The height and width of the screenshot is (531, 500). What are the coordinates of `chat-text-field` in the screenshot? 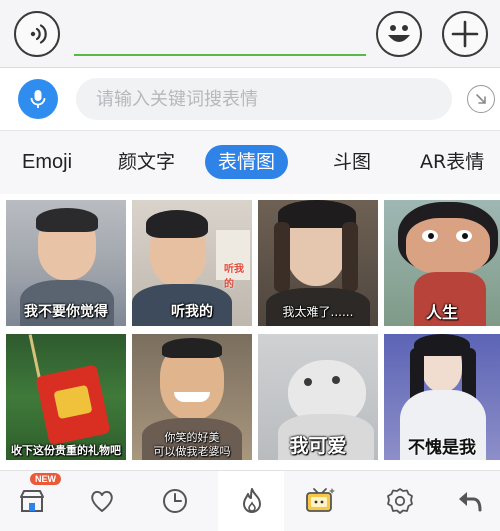 It's located at (220, 35).